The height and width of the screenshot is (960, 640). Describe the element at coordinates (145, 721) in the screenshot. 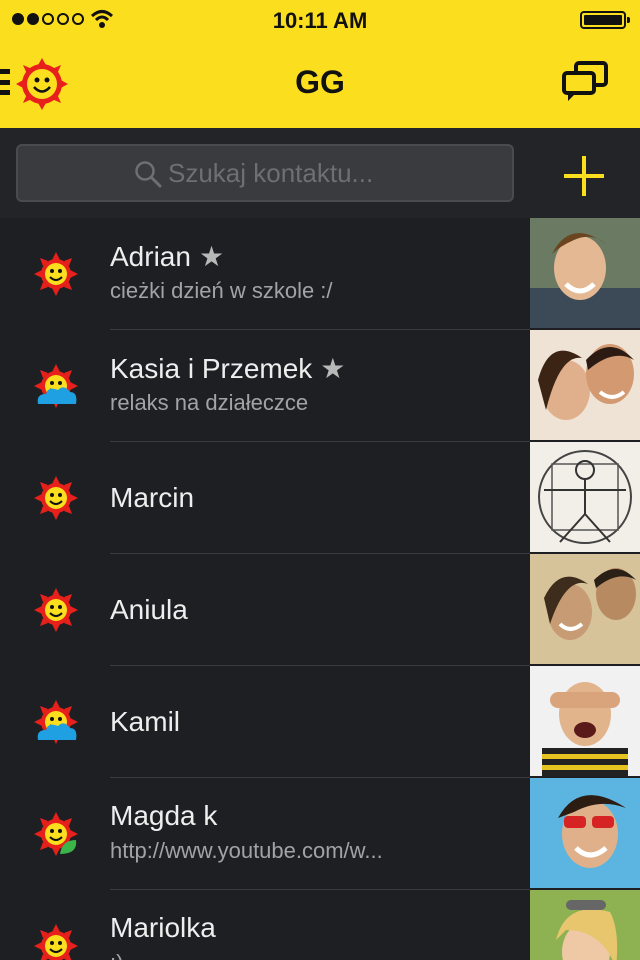

I see `contact-name: Kamil` at that location.